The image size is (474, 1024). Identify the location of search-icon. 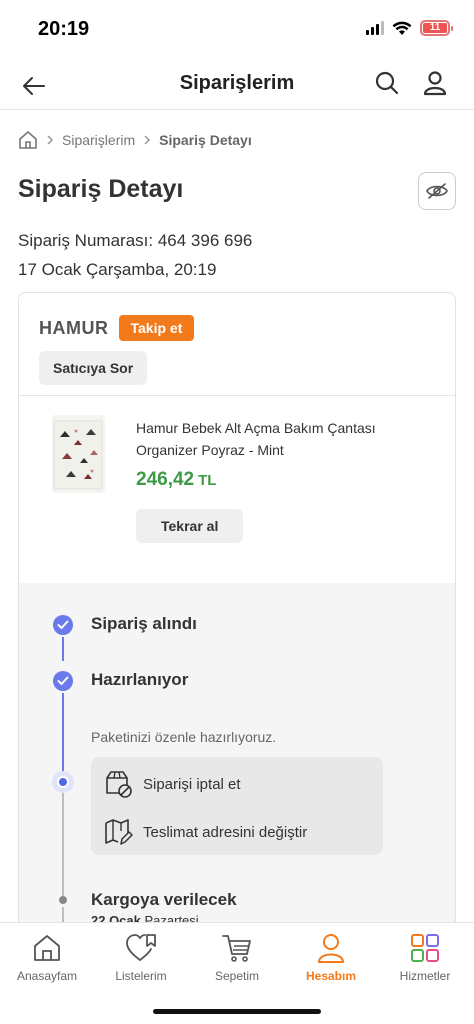
(387, 83).